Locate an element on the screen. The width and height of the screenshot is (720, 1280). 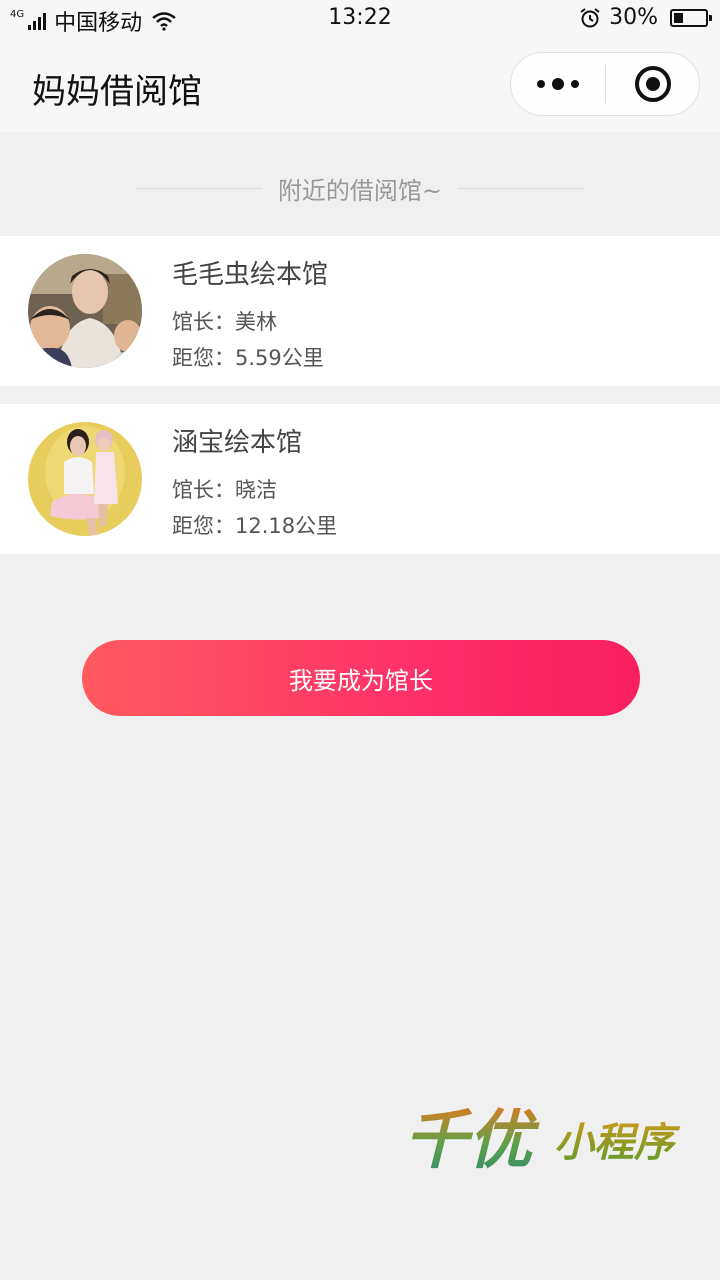
close-ring is located at coordinates (652, 84).